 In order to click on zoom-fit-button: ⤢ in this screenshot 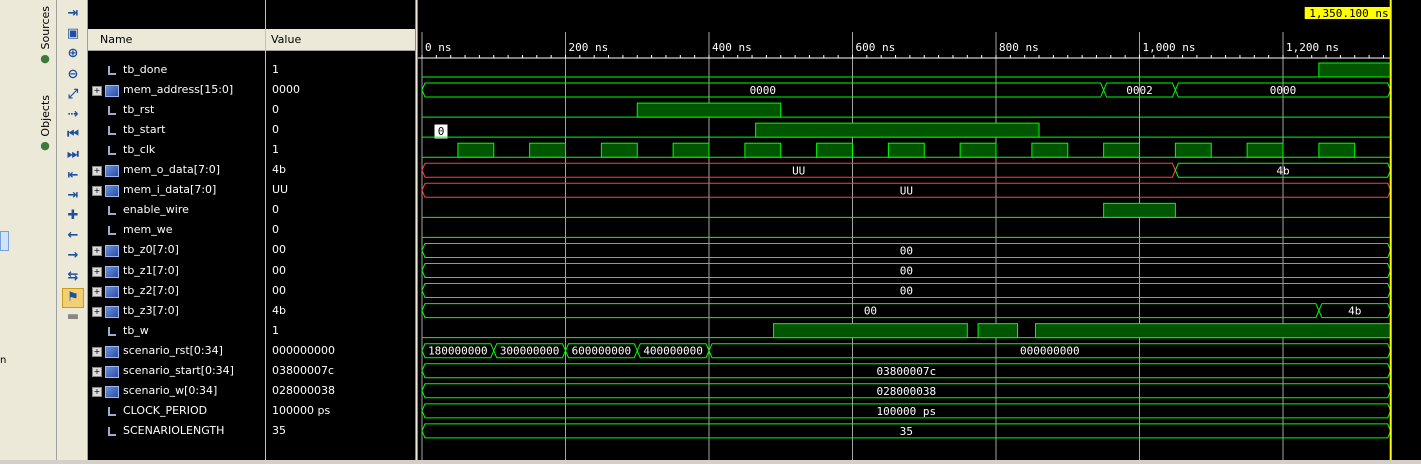, I will do `click(73, 95)`.